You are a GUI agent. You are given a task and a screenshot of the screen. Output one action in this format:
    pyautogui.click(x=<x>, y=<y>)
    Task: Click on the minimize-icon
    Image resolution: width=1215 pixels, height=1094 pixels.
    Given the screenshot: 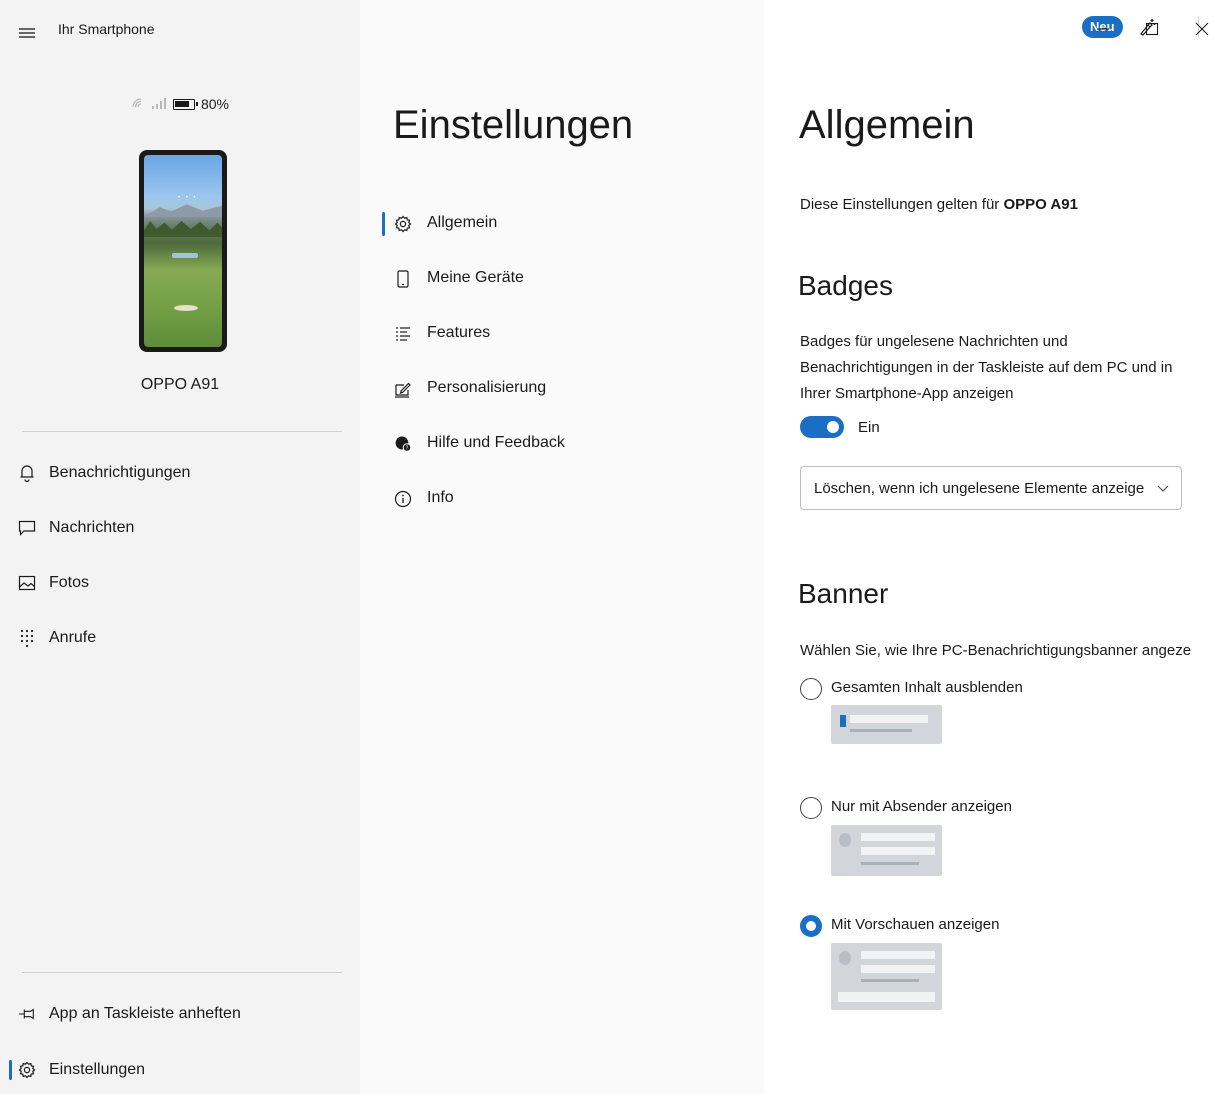 What is the action you would take?
    pyautogui.click(x=1103, y=29)
    